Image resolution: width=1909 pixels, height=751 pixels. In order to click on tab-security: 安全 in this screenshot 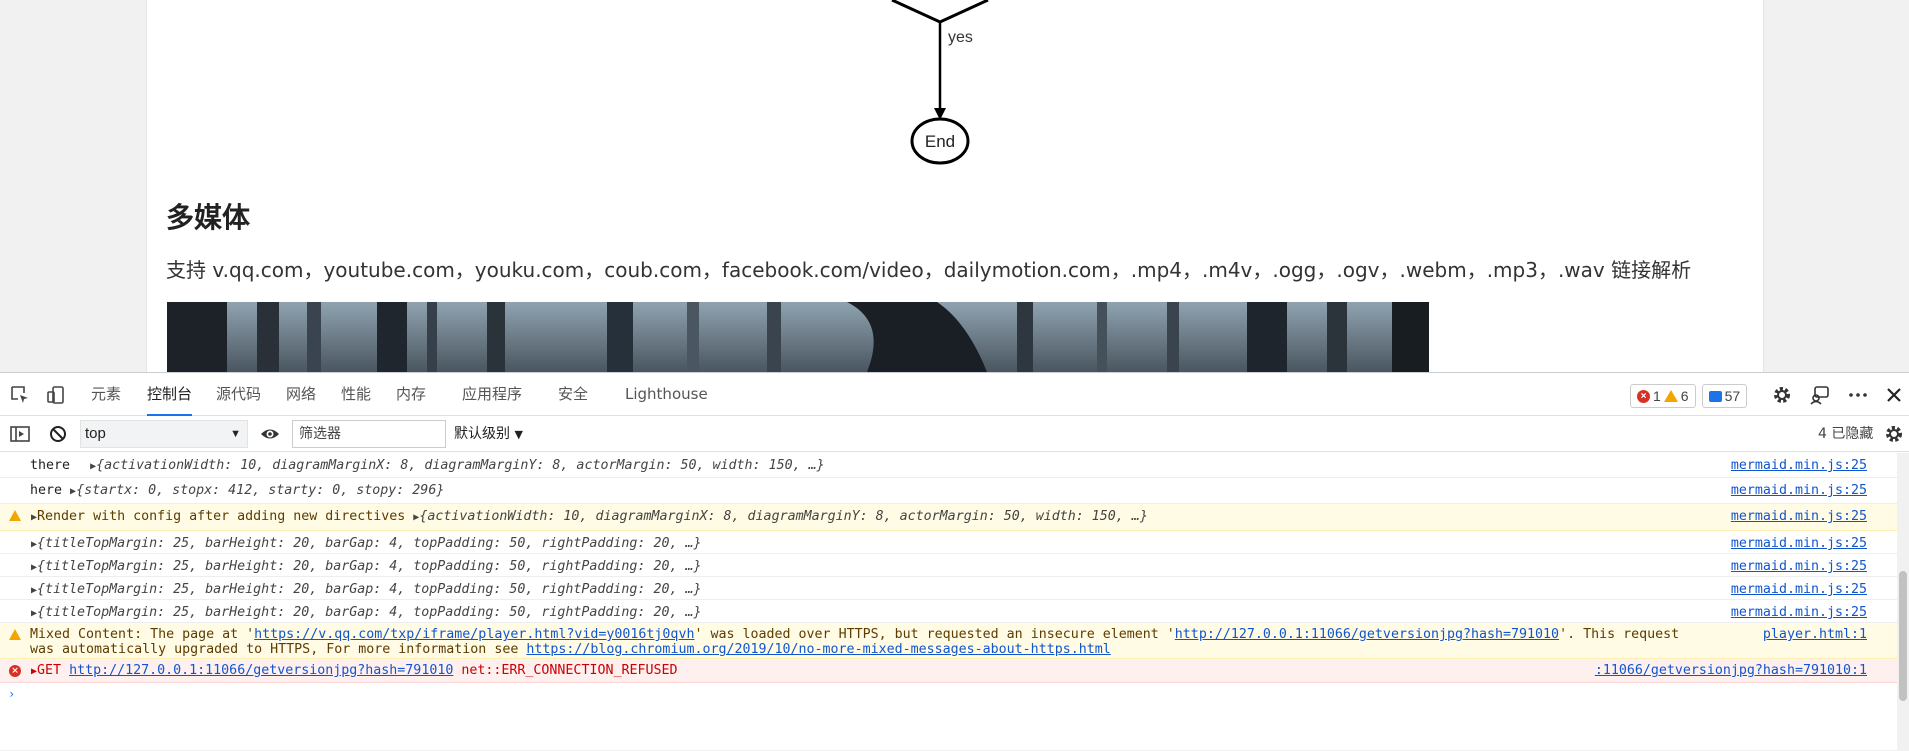, I will do `click(573, 394)`.